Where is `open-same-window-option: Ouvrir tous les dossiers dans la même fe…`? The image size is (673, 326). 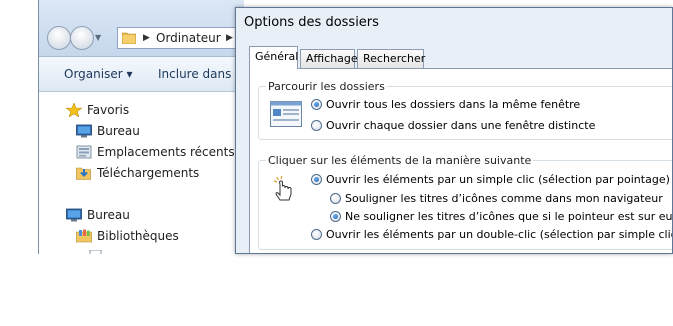 open-same-window-option: Ouvrir tous les dossiers dans la même fe… is located at coordinates (491, 105).